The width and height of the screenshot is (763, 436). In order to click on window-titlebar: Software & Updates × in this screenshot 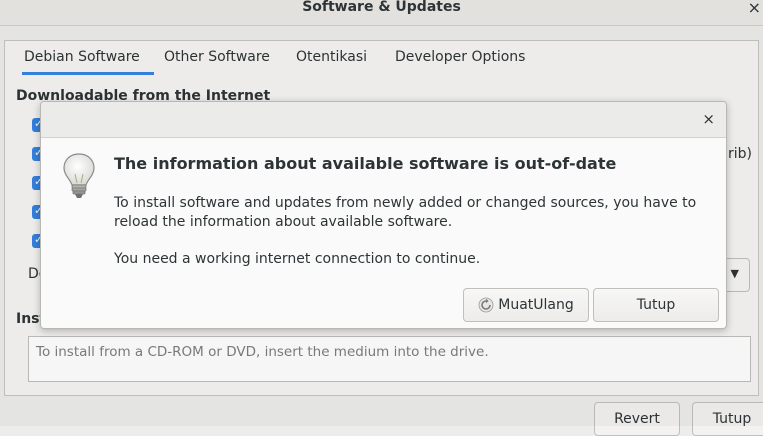, I will do `click(381, 13)`.